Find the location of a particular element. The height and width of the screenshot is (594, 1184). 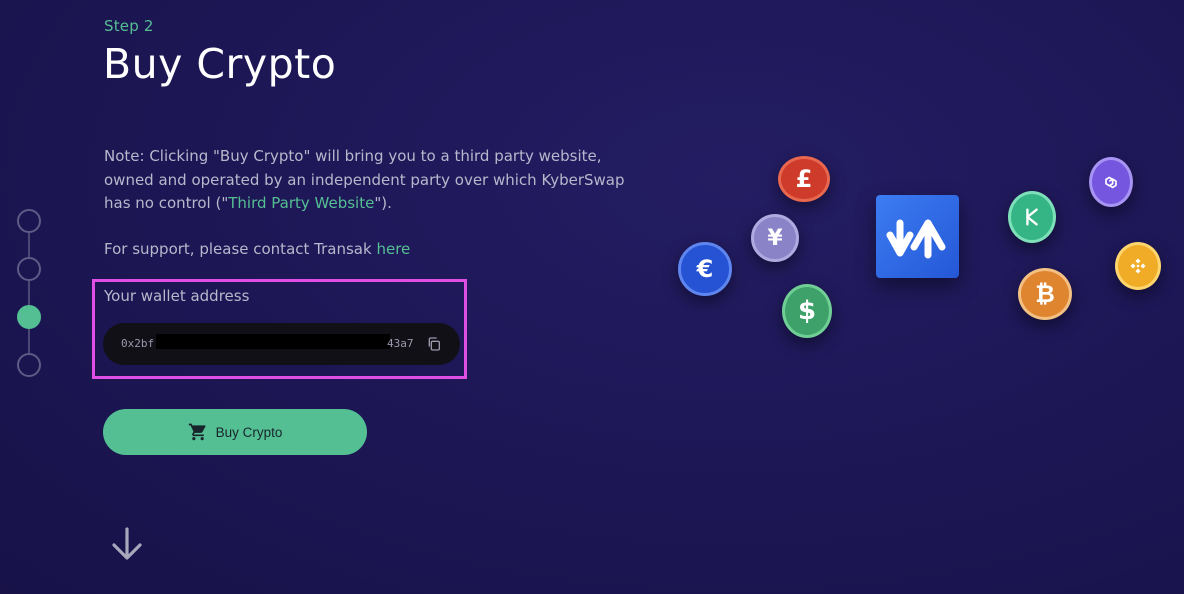

support-text: For support, please contact Transak here is located at coordinates (257, 249).